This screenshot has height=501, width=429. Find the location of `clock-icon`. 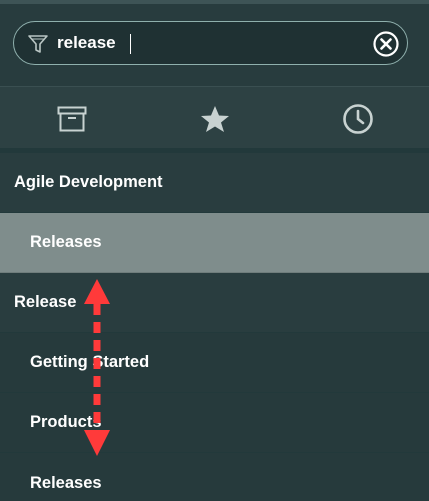

clock-icon is located at coordinates (357, 119).